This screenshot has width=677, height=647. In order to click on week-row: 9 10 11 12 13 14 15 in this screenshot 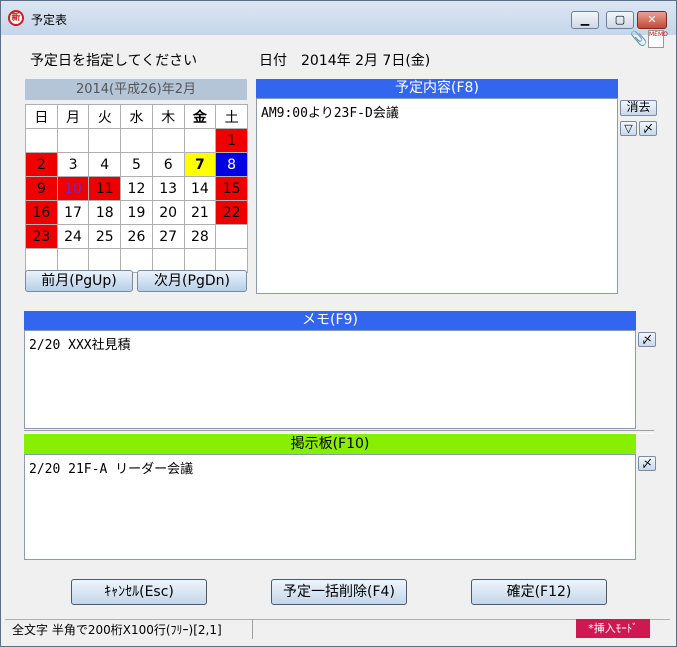, I will do `click(136, 188)`.